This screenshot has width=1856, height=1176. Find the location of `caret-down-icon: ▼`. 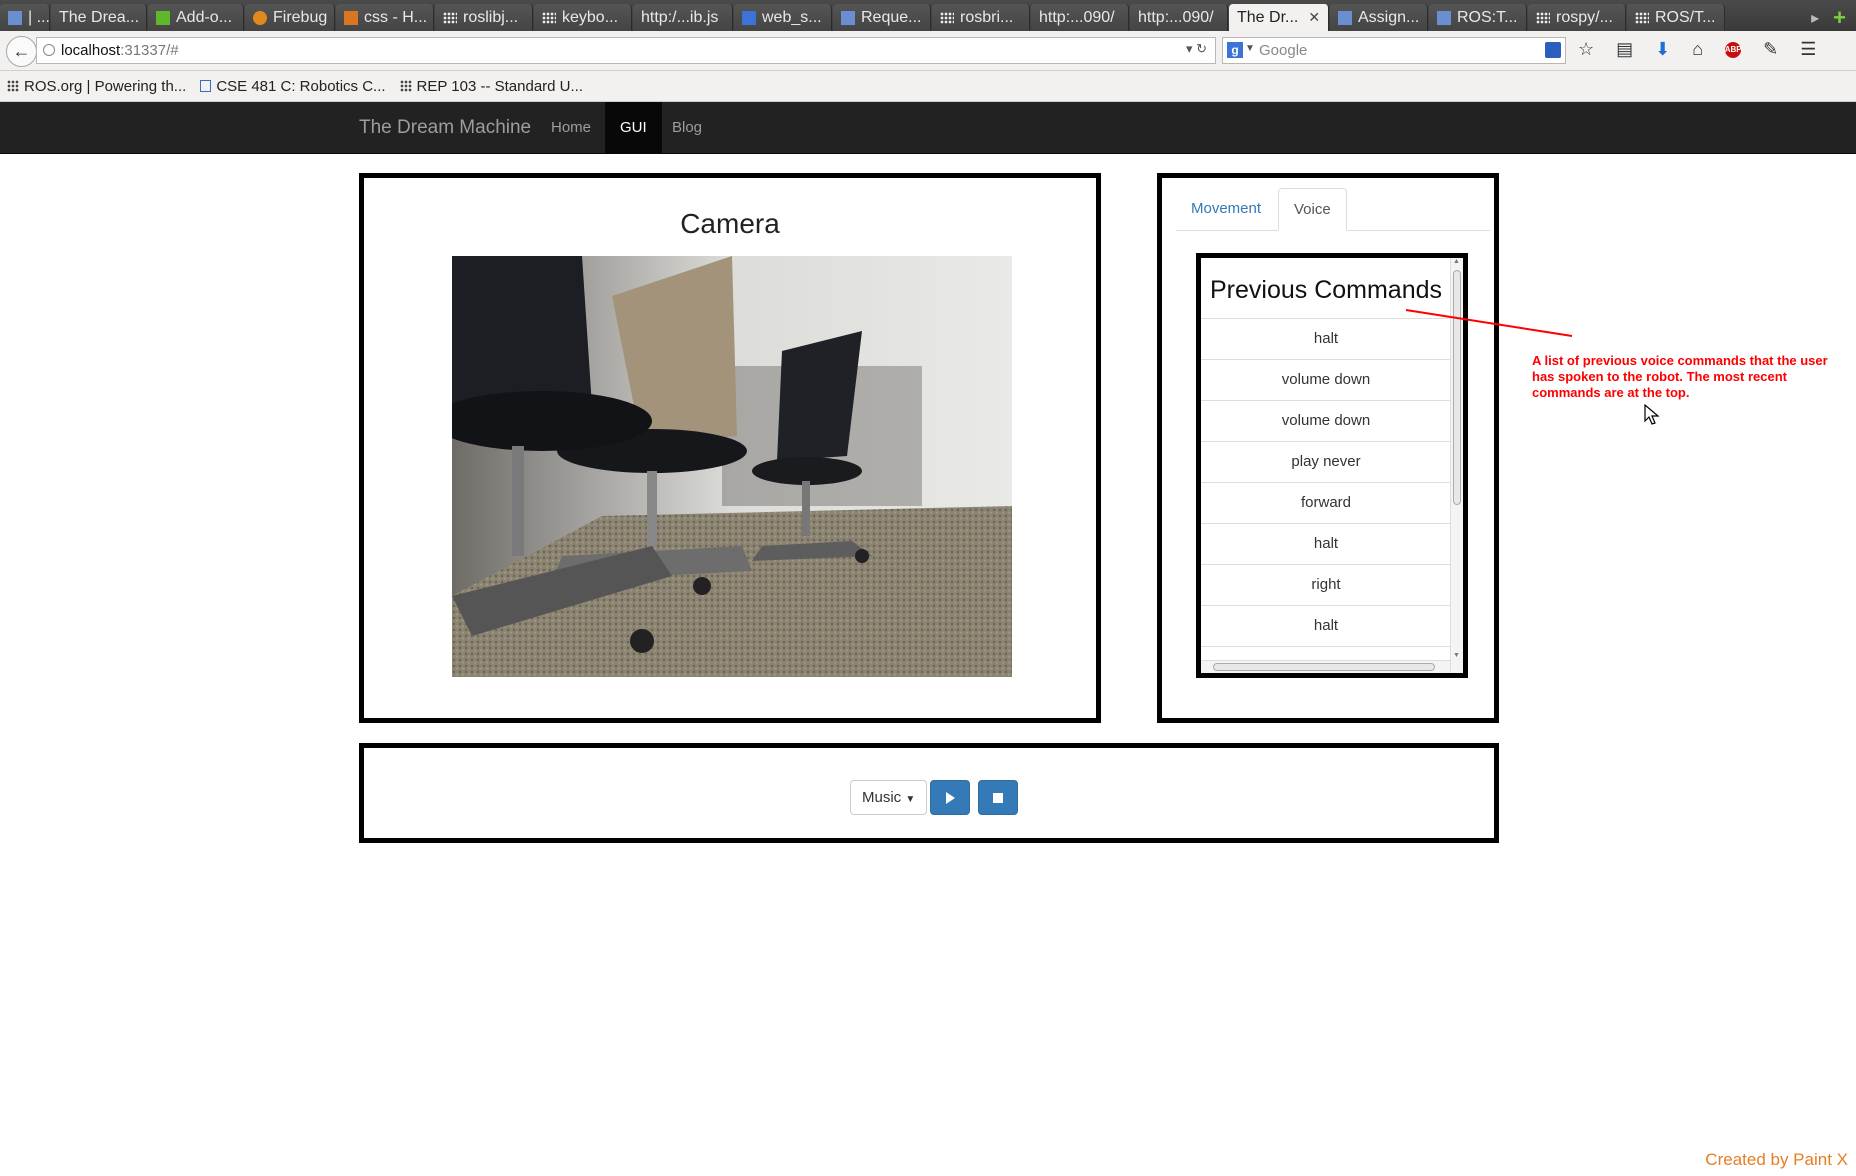

caret-down-icon: ▼ is located at coordinates (910, 799).